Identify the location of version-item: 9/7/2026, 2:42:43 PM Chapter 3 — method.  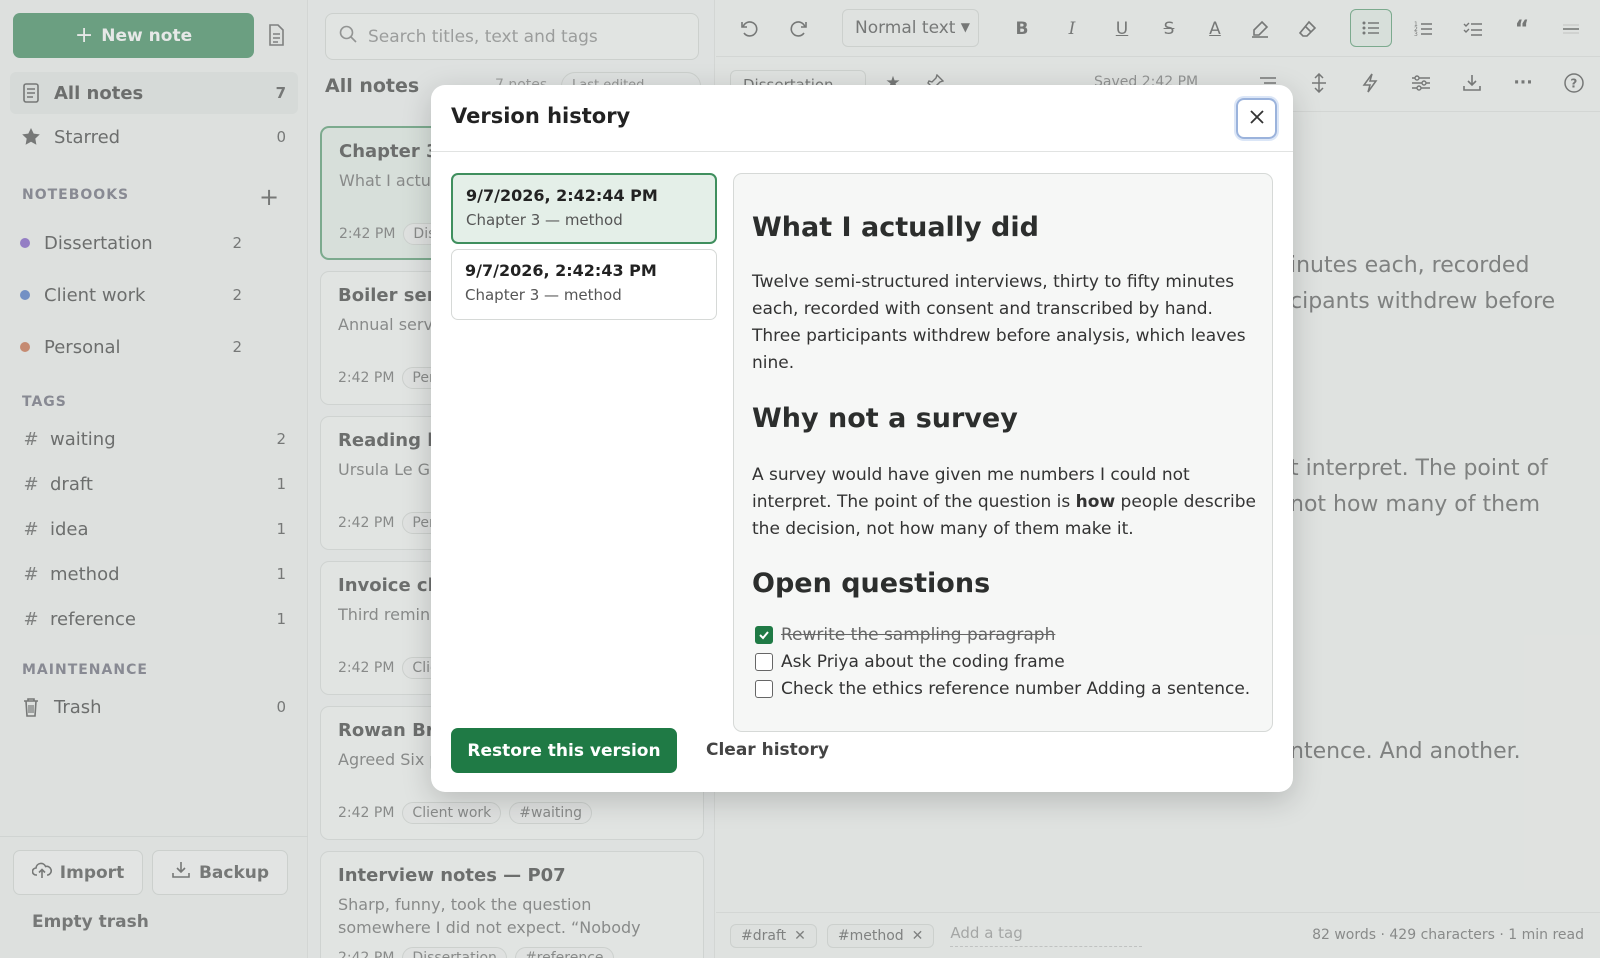
(584, 284).